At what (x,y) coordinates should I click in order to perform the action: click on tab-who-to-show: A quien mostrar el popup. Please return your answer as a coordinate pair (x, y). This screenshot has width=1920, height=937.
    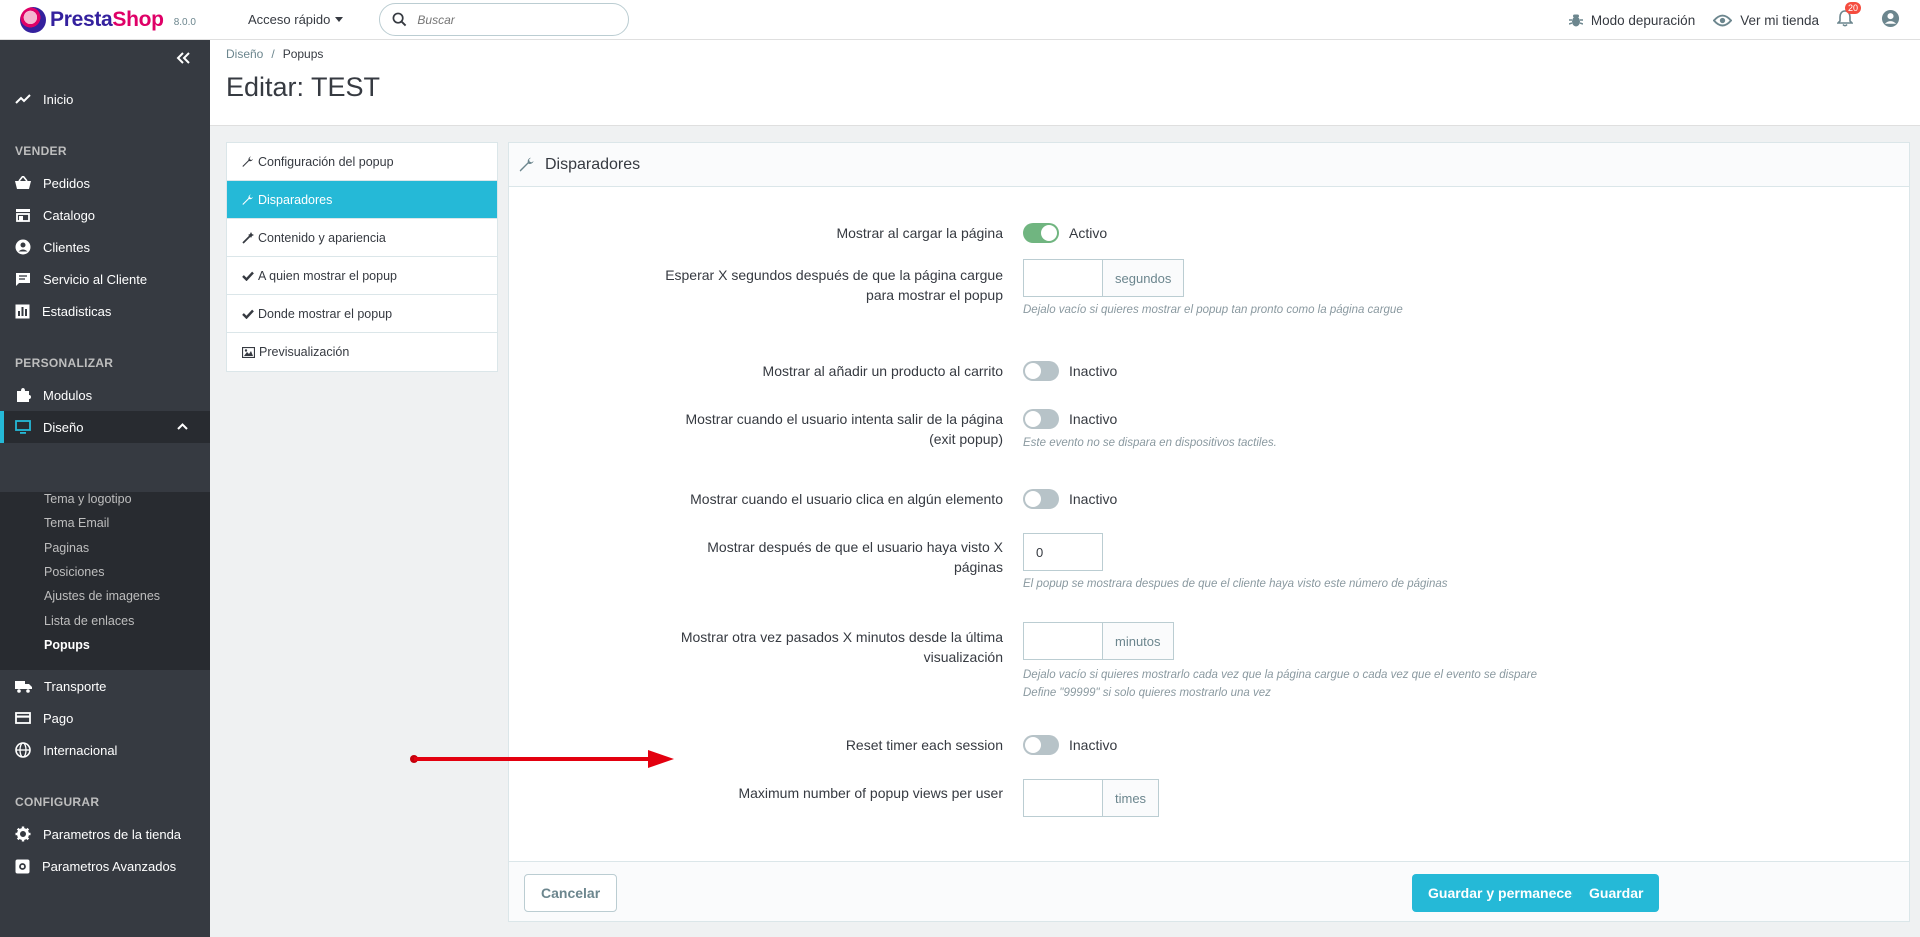
    Looking at the image, I should click on (362, 276).